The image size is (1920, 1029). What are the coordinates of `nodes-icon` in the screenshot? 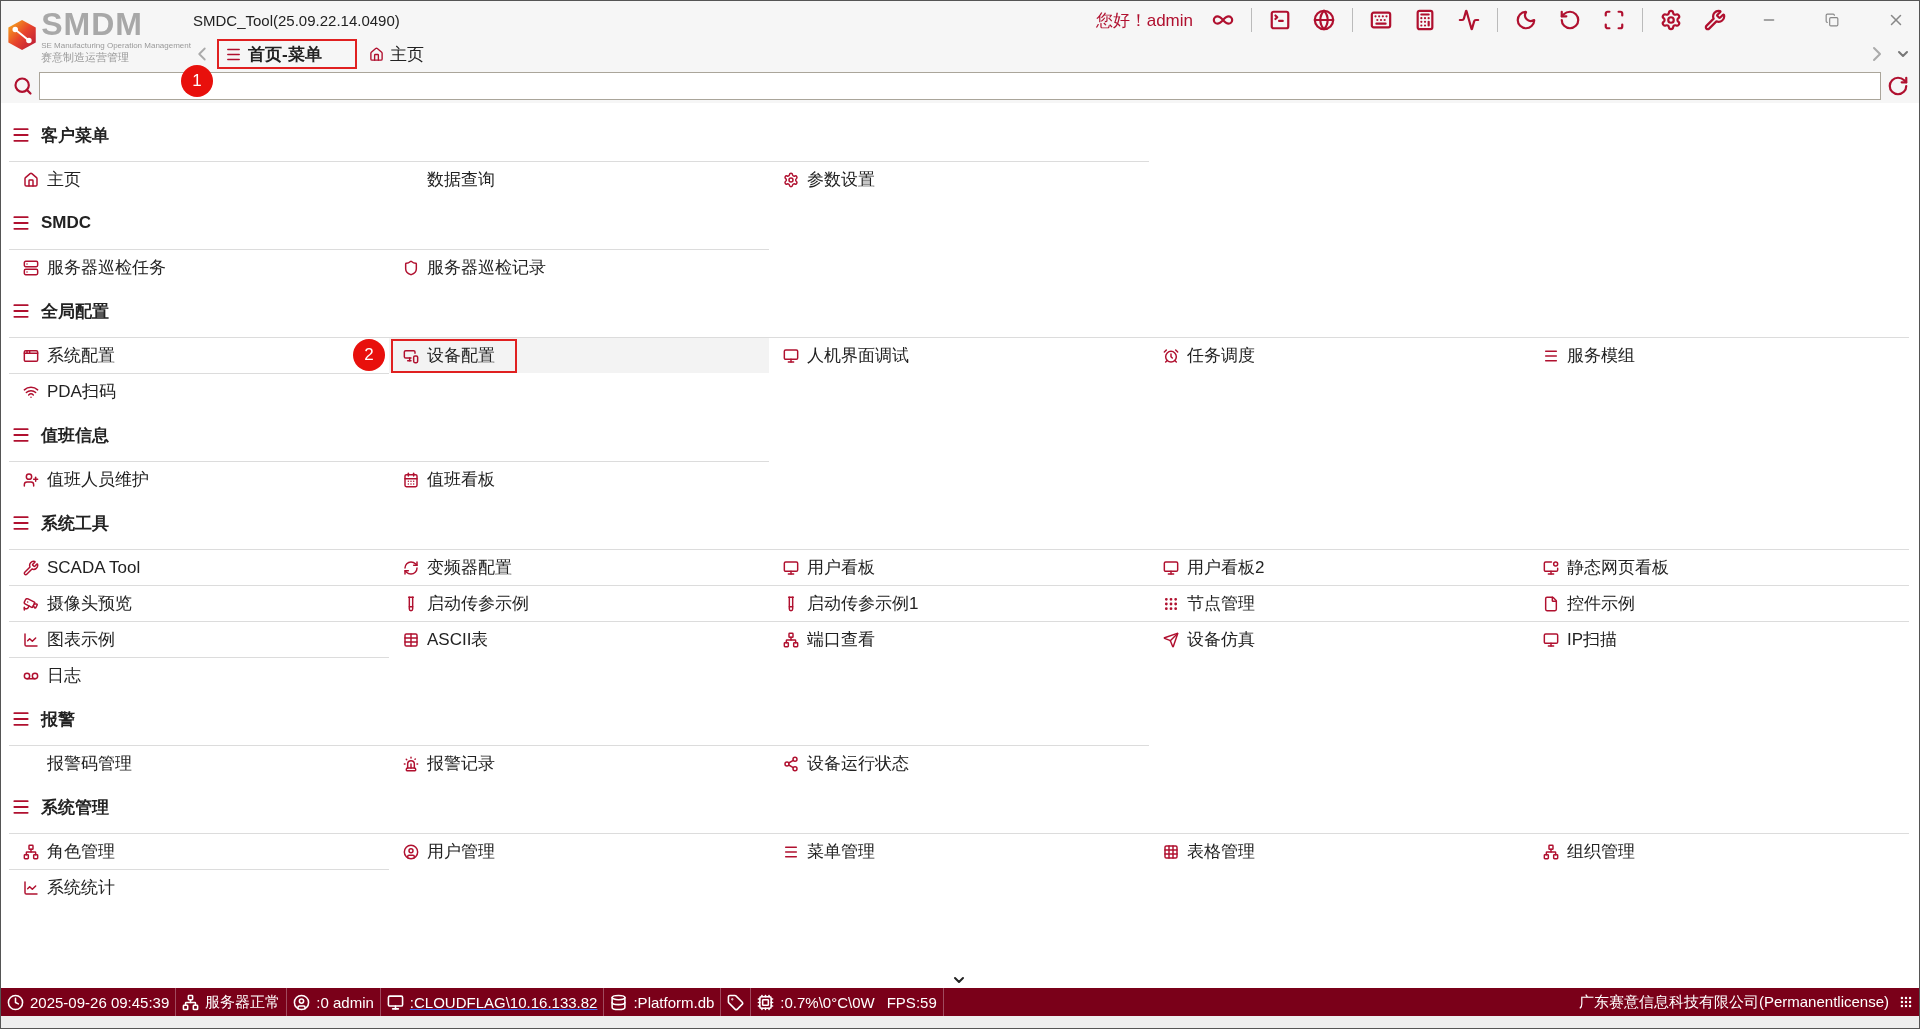 It's located at (791, 763).